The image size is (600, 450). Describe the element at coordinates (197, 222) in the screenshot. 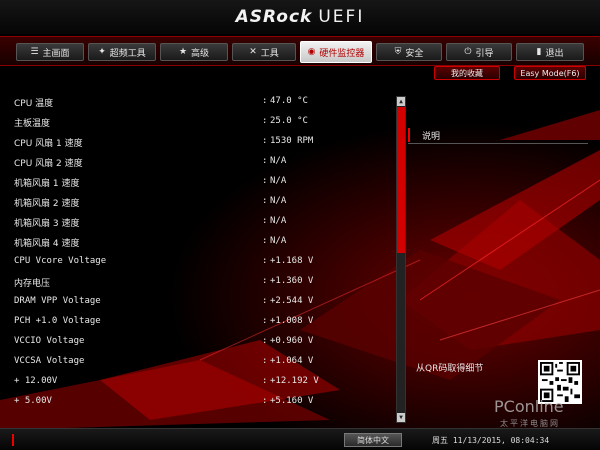

I see `monitor-row: 机箱风扇 3 速度: N/A` at that location.